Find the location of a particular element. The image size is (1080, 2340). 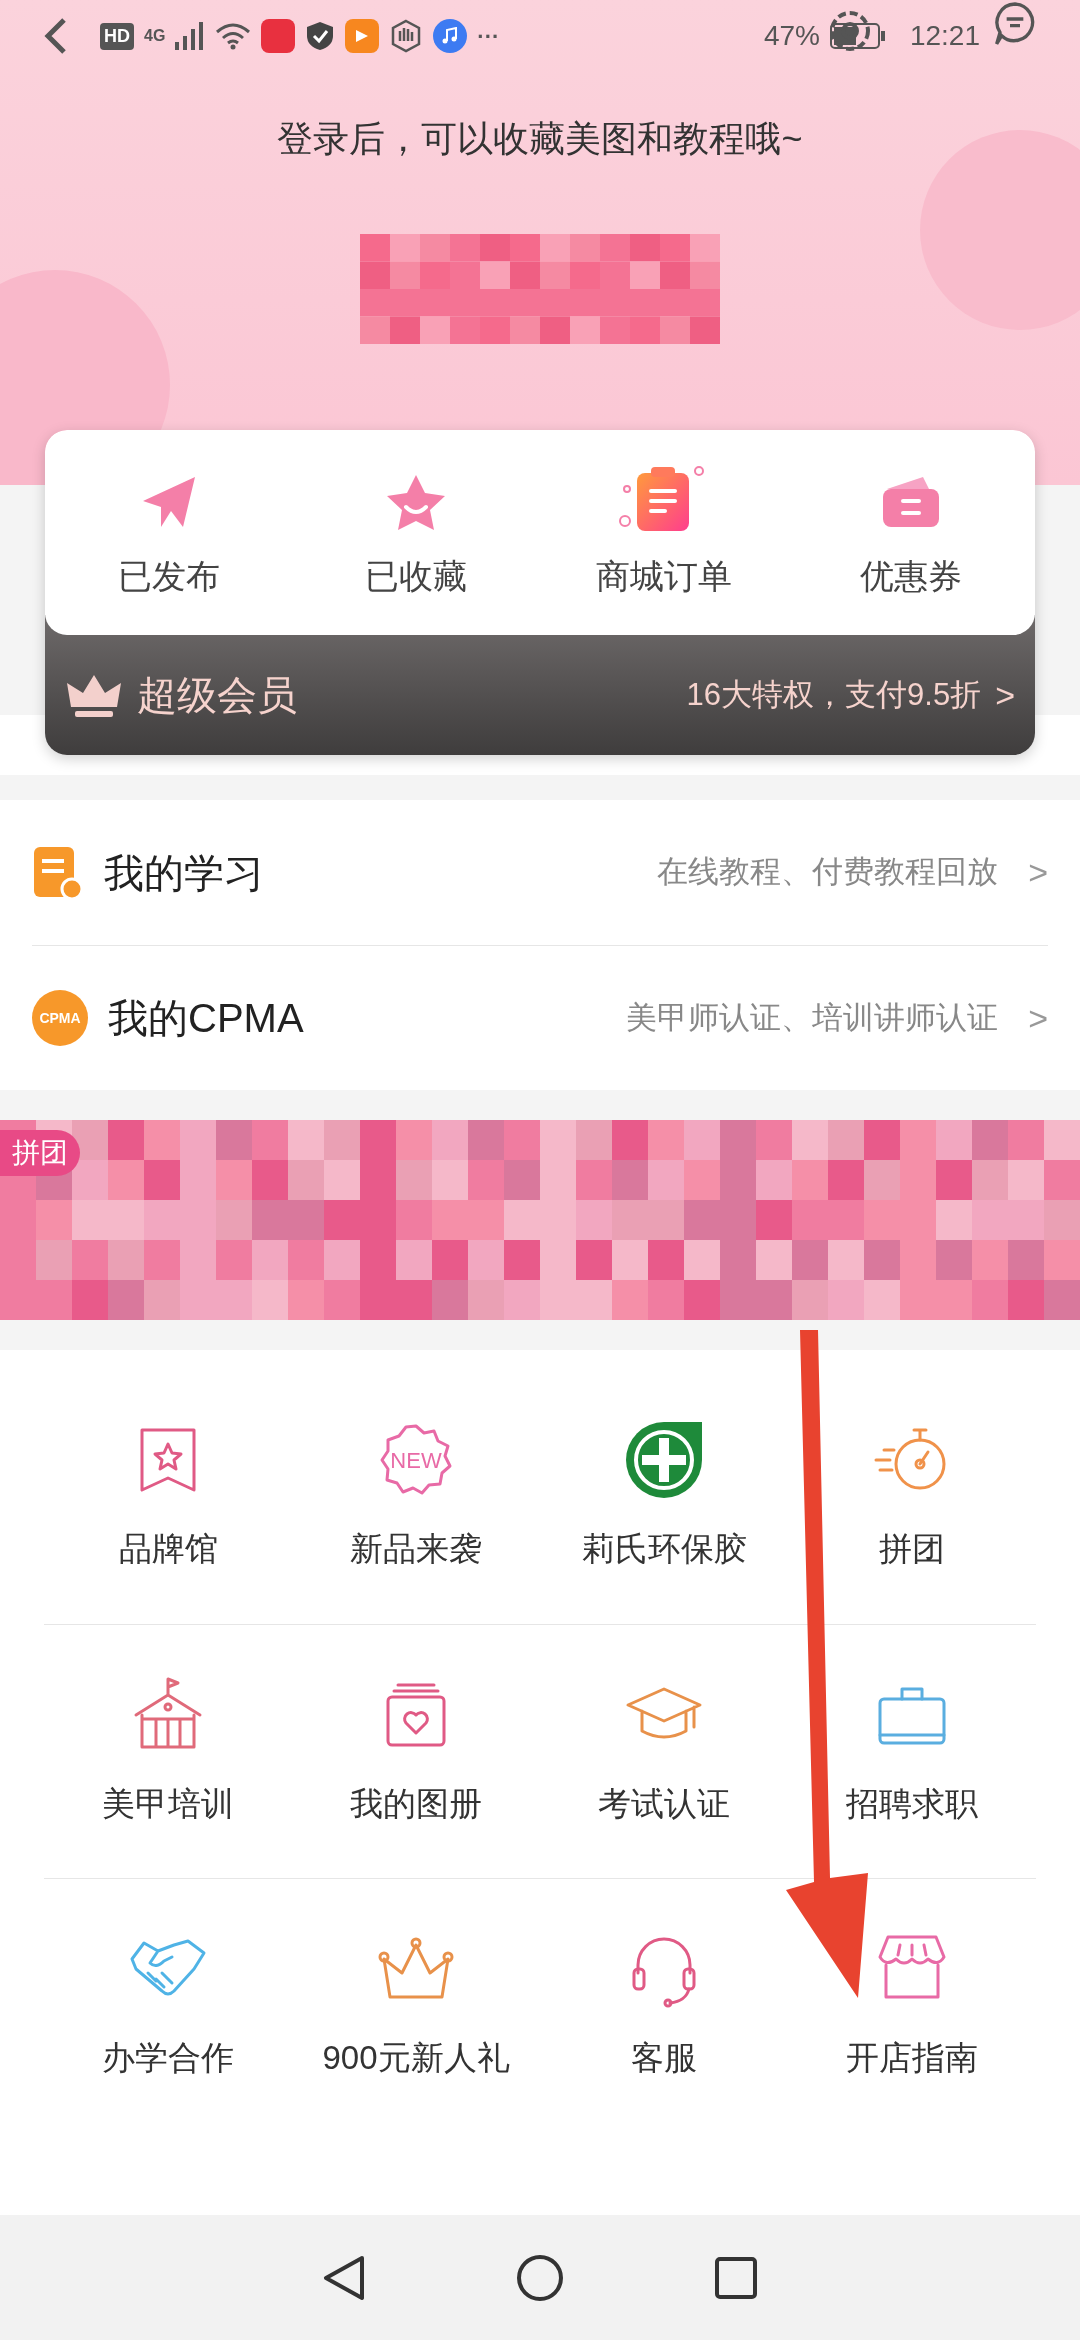

feature-tile: NEW 新品来袭 is located at coordinates (416, 1497).